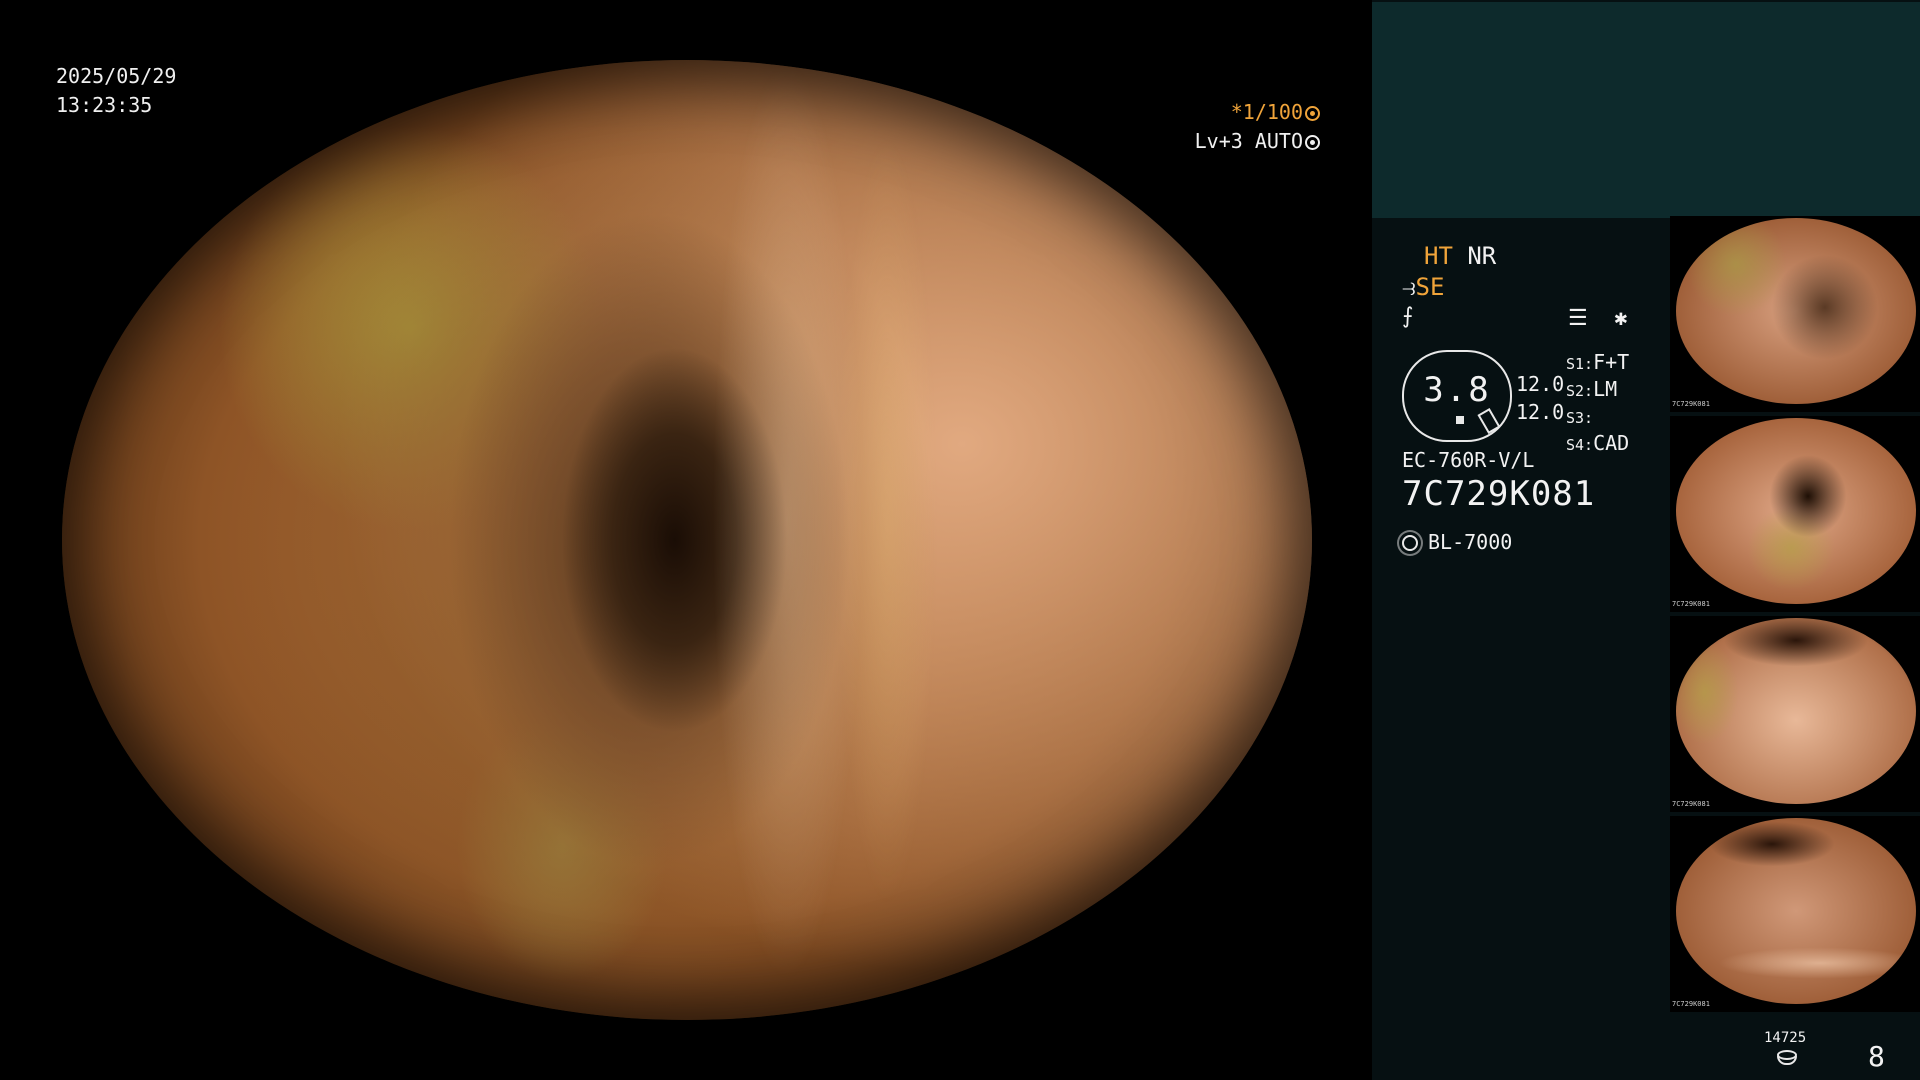 This screenshot has width=1920, height=1080. What do you see at coordinates (1489, 421) in the screenshot?
I see `gauge-pen-icon` at bounding box center [1489, 421].